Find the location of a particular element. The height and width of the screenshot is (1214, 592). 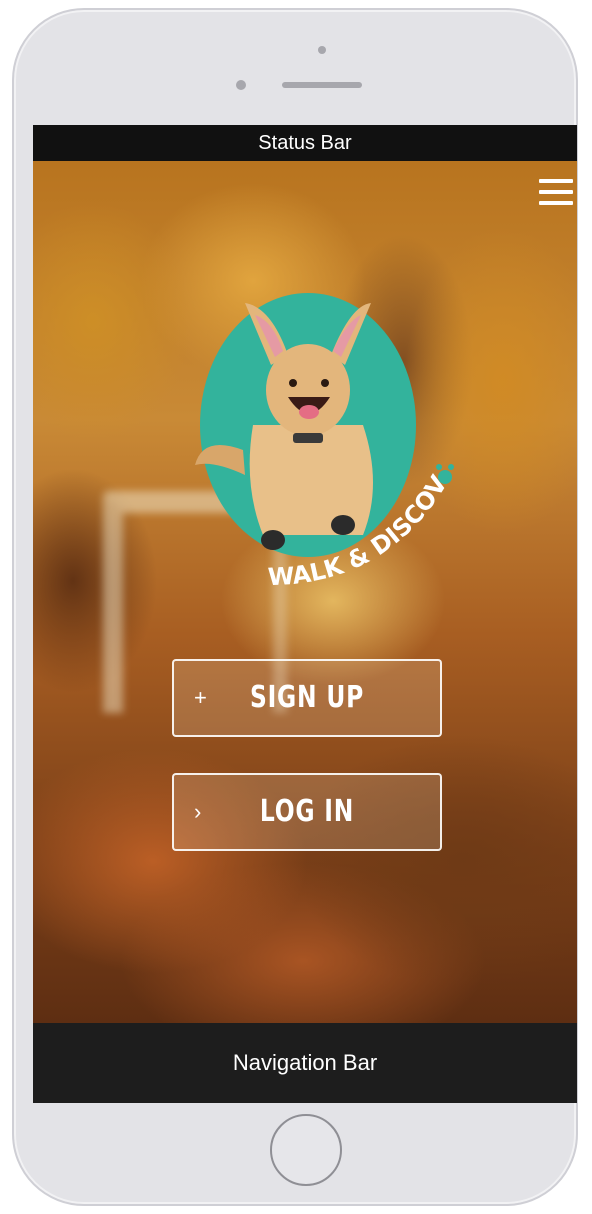

app-logo: WALK & DISCOVER is located at coordinates (318, 438).